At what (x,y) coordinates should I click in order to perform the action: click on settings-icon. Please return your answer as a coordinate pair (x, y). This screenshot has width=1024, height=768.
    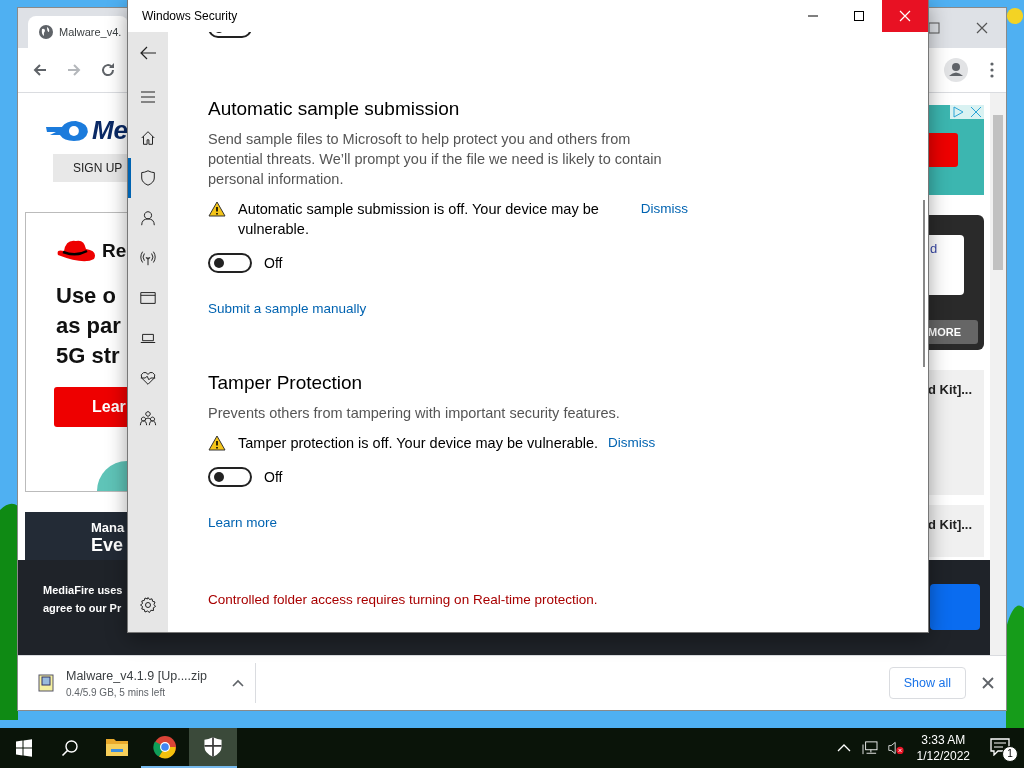
    Looking at the image, I should click on (148, 605).